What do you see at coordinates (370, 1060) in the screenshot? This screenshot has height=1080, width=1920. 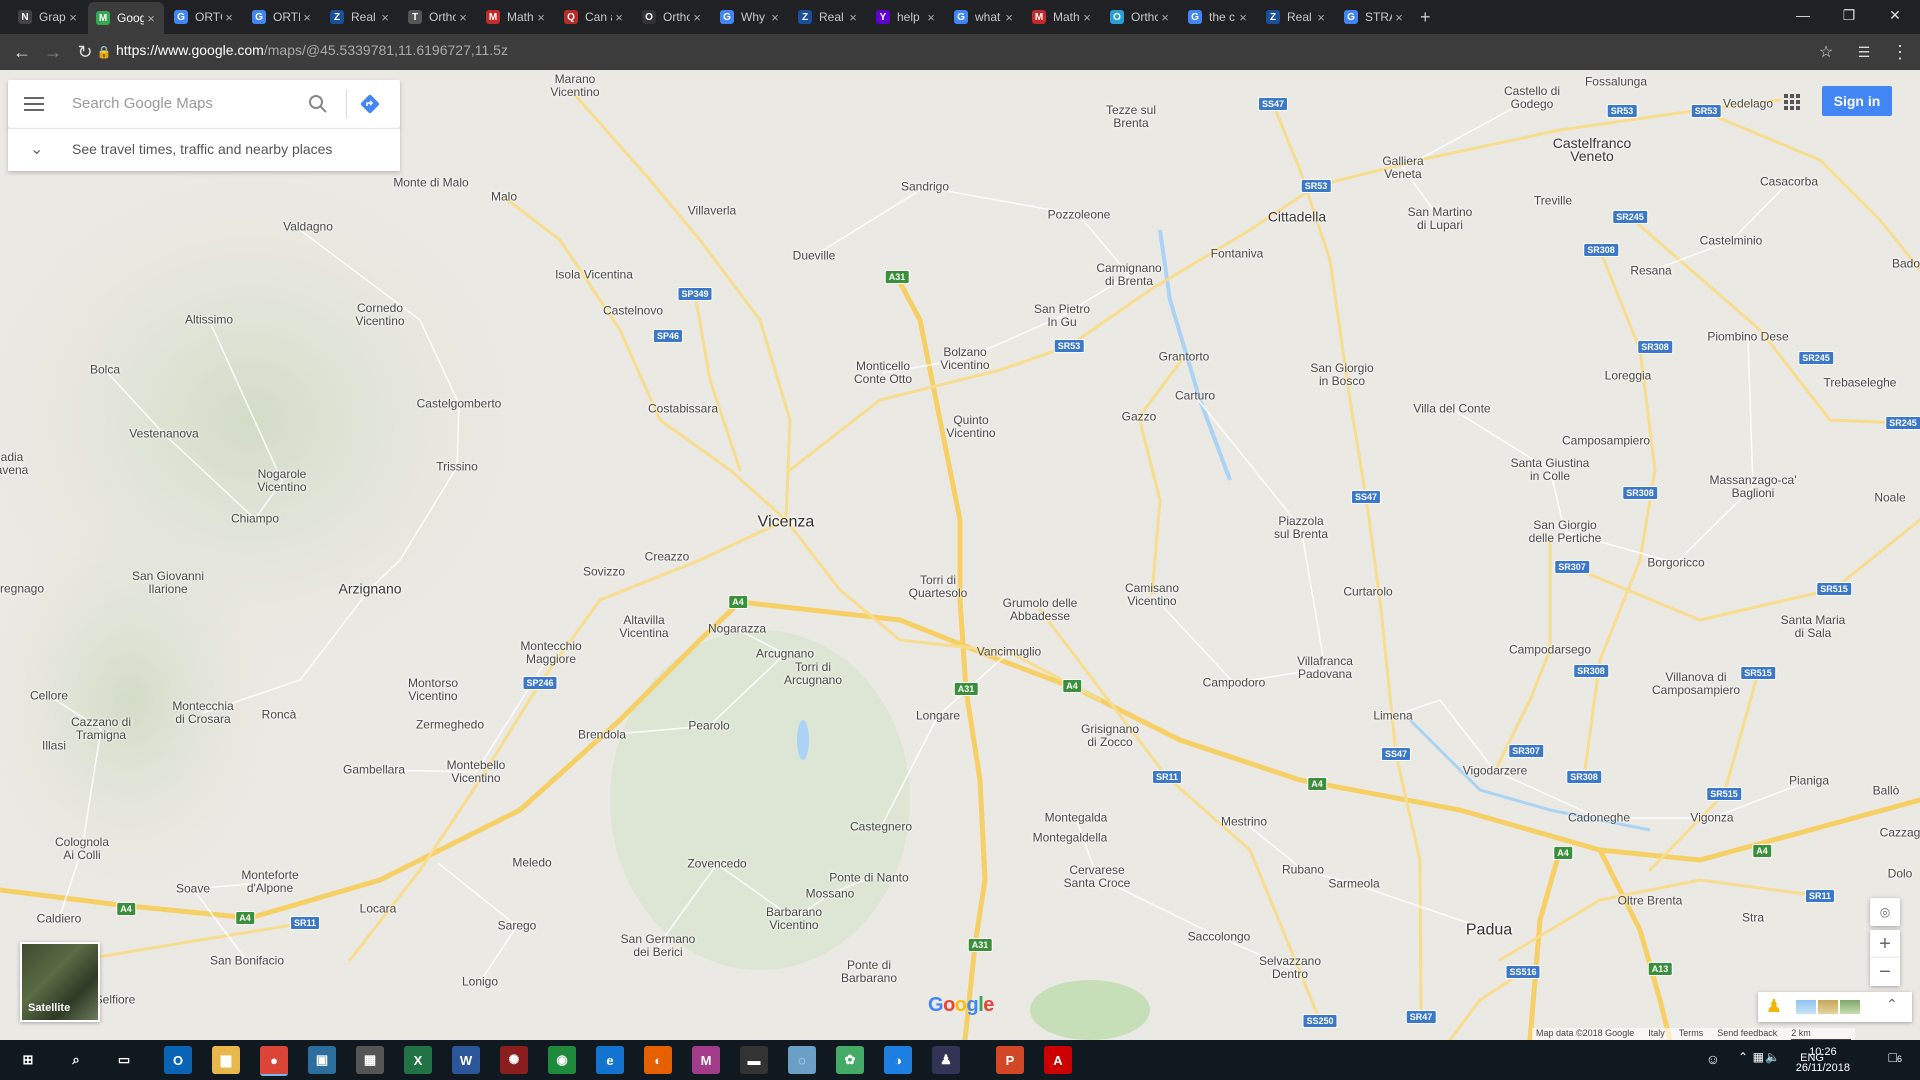 I see `calculator-icon: ▦` at bounding box center [370, 1060].